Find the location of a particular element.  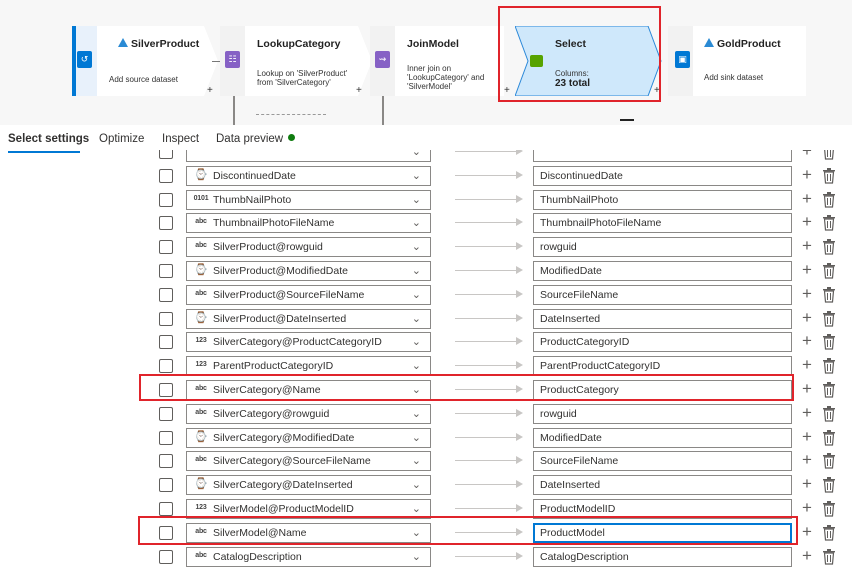

target-column-input: ThumbNailPhoto is located at coordinates (662, 199).